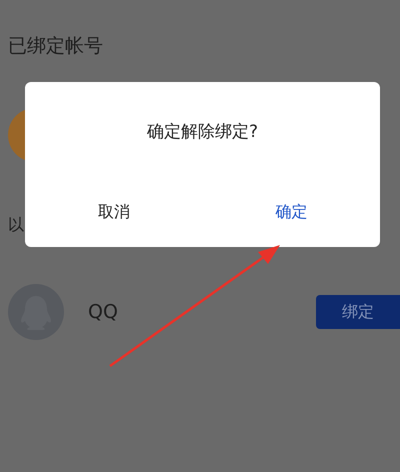 Image resolution: width=400 pixels, height=472 pixels. I want to click on cancel-button: 取消, so click(113, 212).